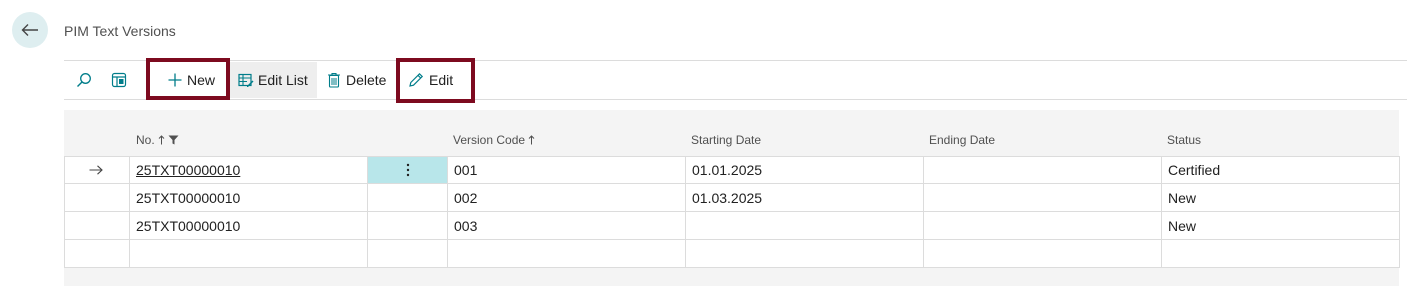 This screenshot has height=286, width=1407. I want to click on empty-new-row, so click(732, 254).